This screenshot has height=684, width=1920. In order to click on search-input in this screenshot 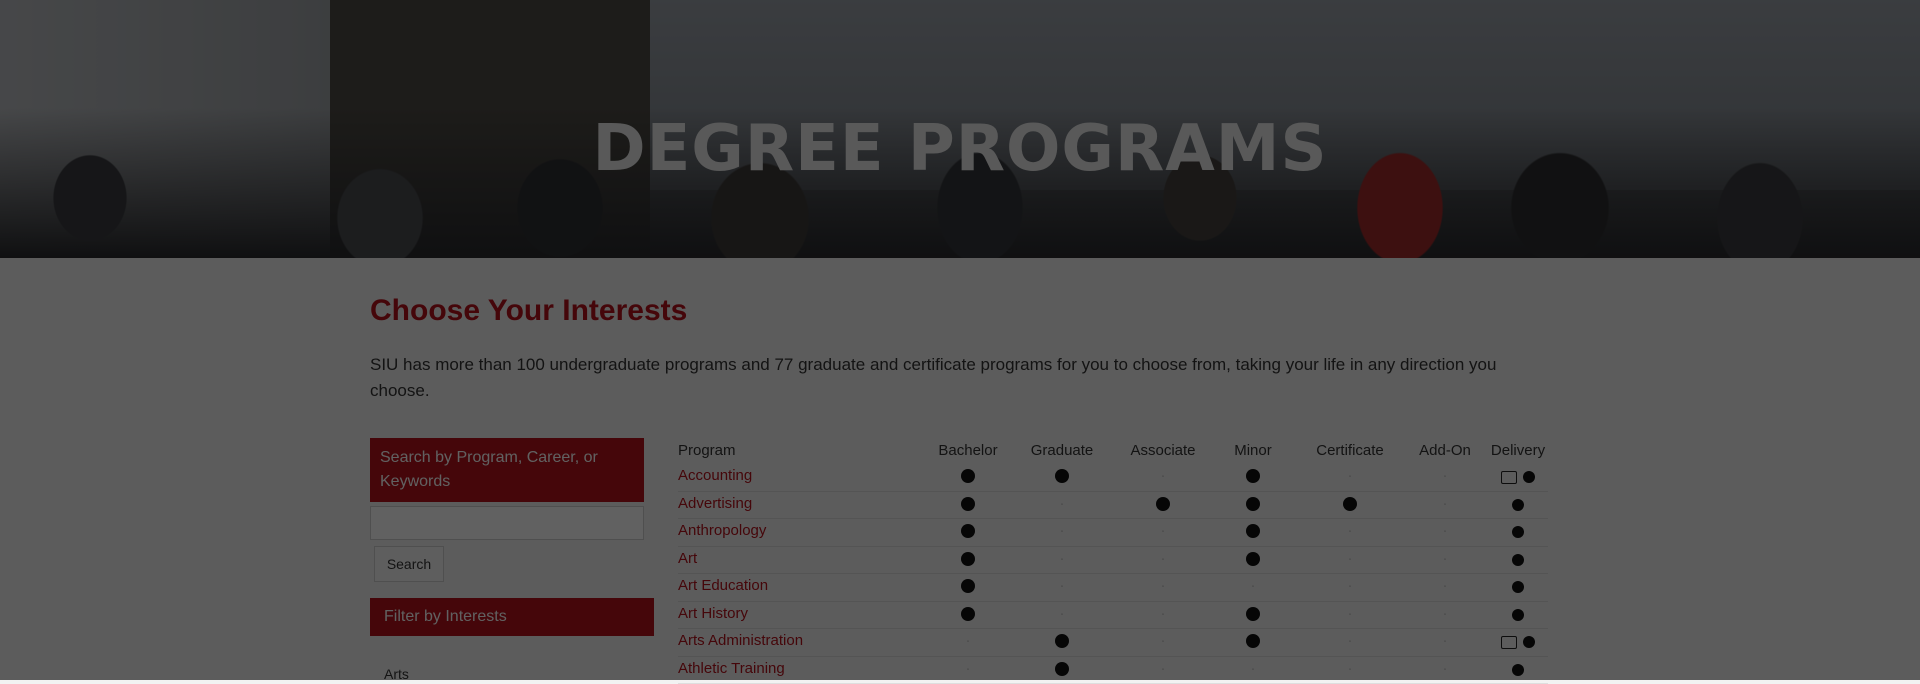, I will do `click(507, 523)`.